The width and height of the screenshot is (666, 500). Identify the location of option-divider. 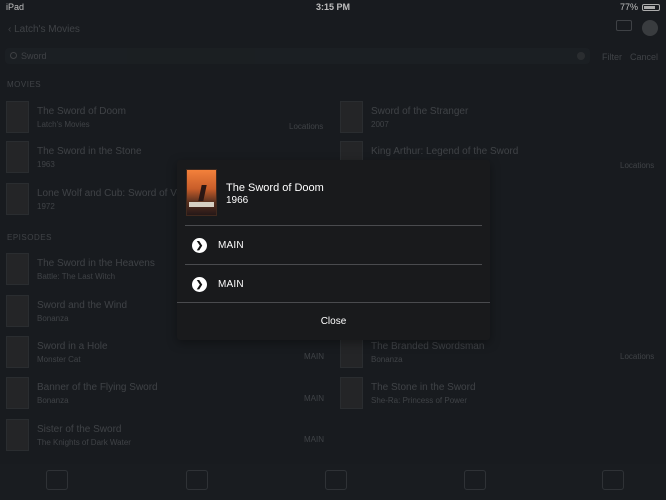
(333, 264).